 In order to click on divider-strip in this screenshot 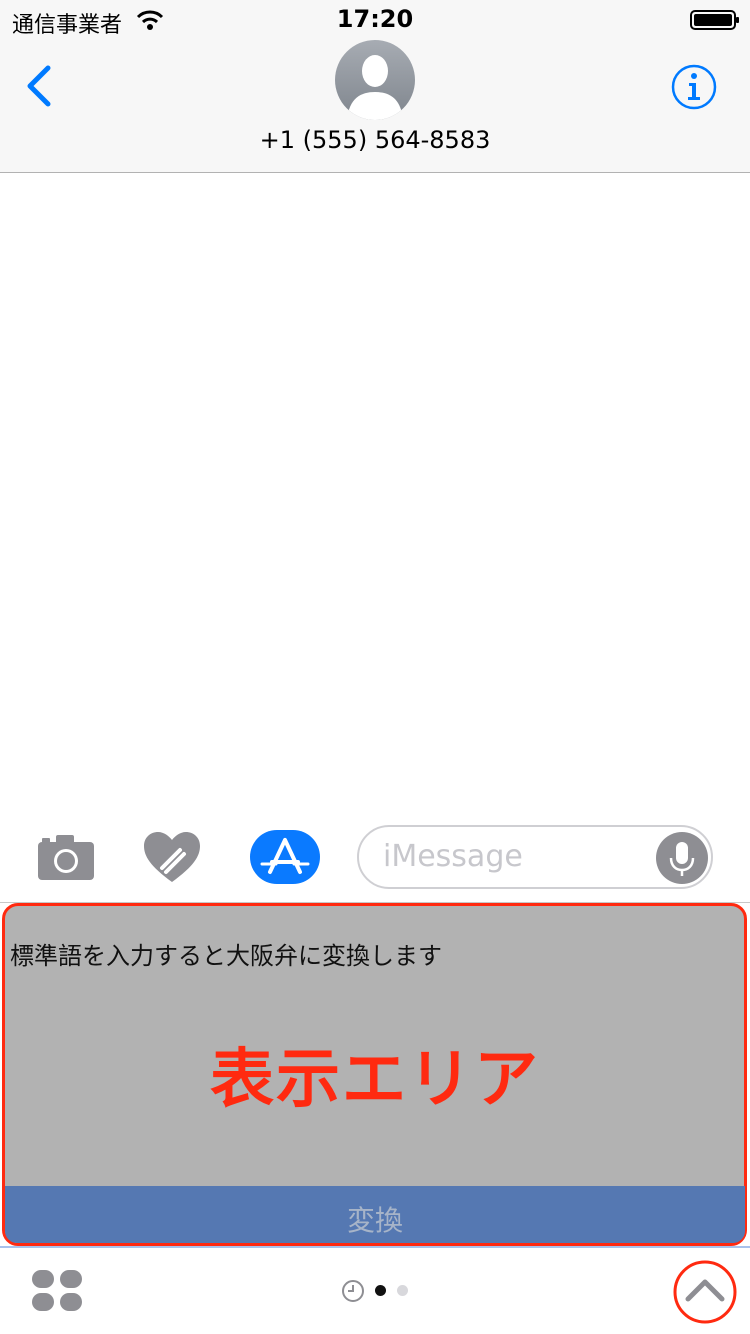, I will do `click(375, 1247)`.